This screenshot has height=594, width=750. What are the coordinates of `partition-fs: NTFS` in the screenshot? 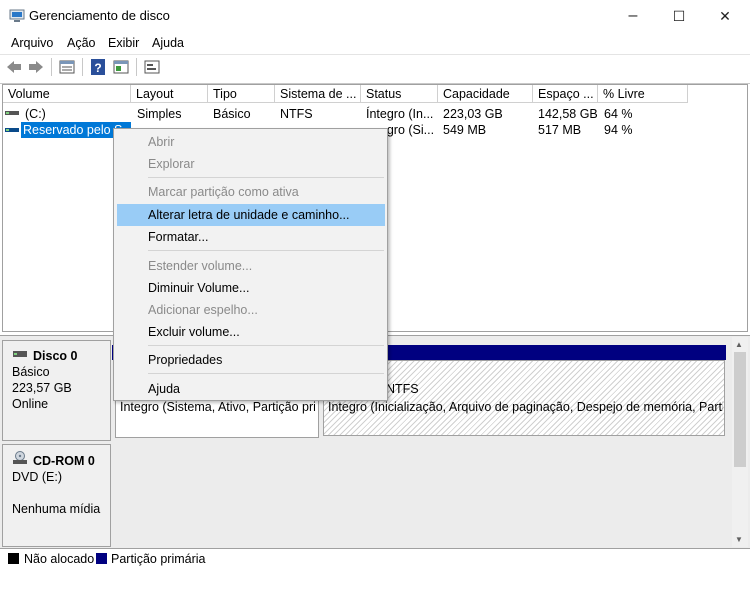 It's located at (402, 389).